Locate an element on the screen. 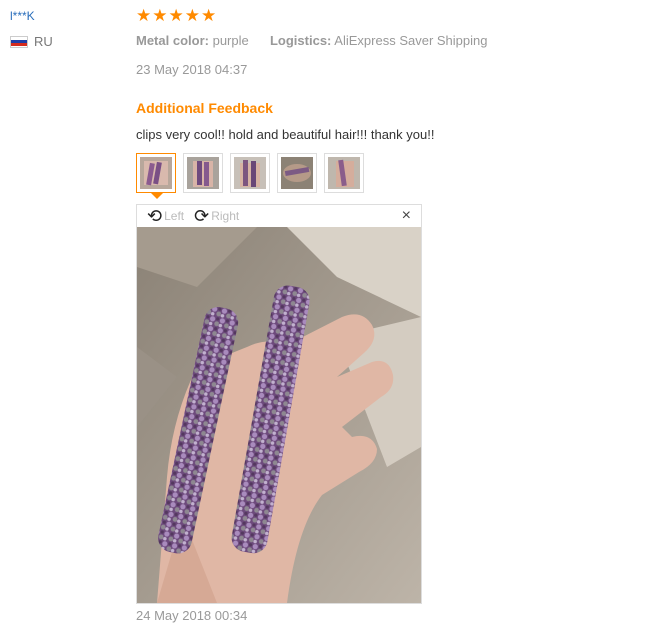  rotate-right-icon: ⟳ is located at coordinates (202, 216).